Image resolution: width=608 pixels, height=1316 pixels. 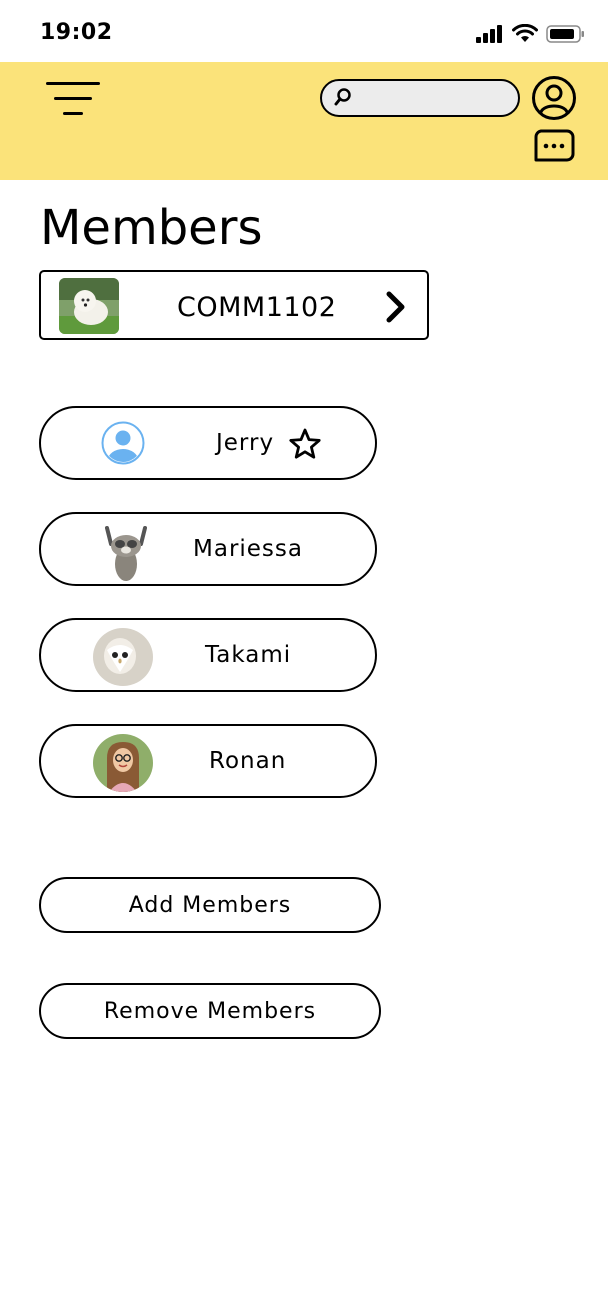 I want to click on profile-button, so click(x=554, y=100).